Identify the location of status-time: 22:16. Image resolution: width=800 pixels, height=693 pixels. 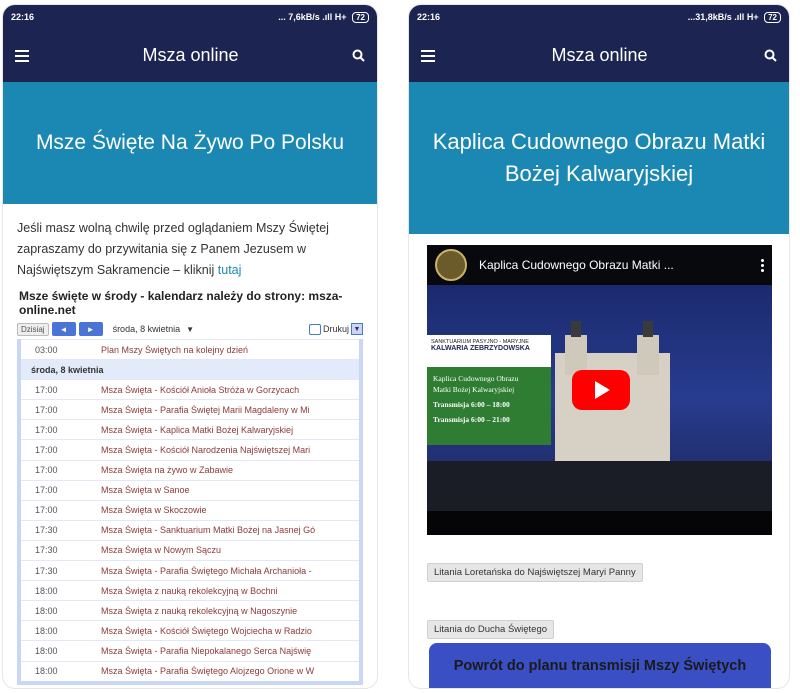
(23, 17).